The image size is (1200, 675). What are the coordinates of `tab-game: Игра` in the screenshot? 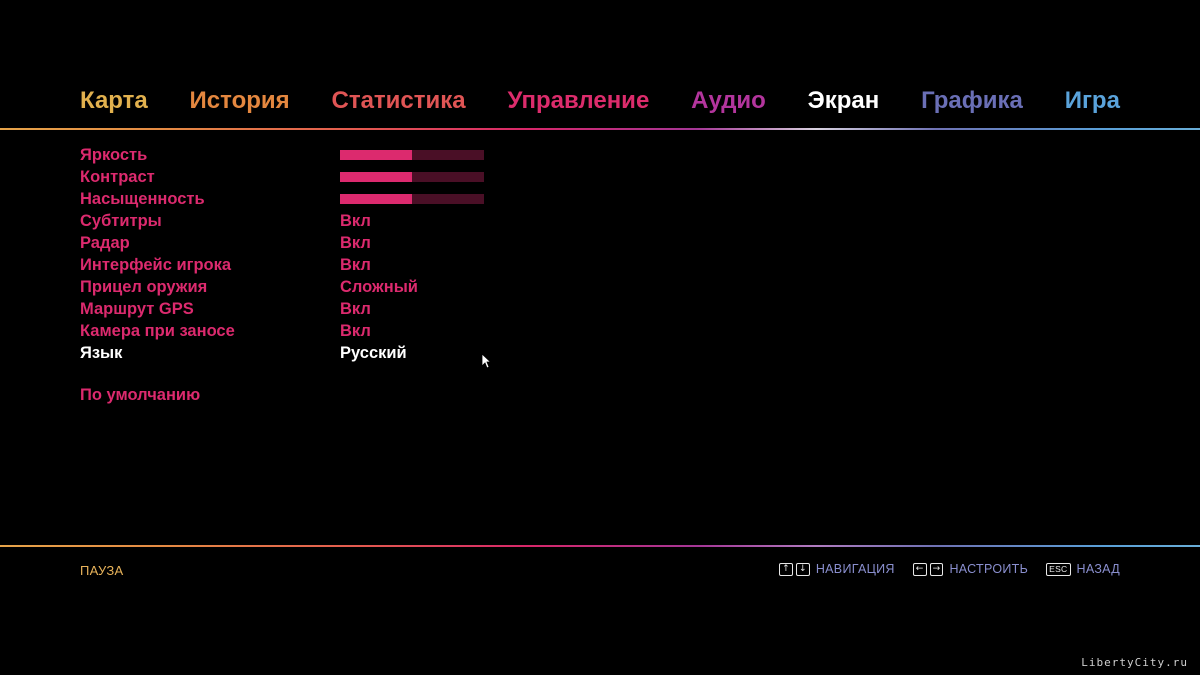 It's located at (1092, 101).